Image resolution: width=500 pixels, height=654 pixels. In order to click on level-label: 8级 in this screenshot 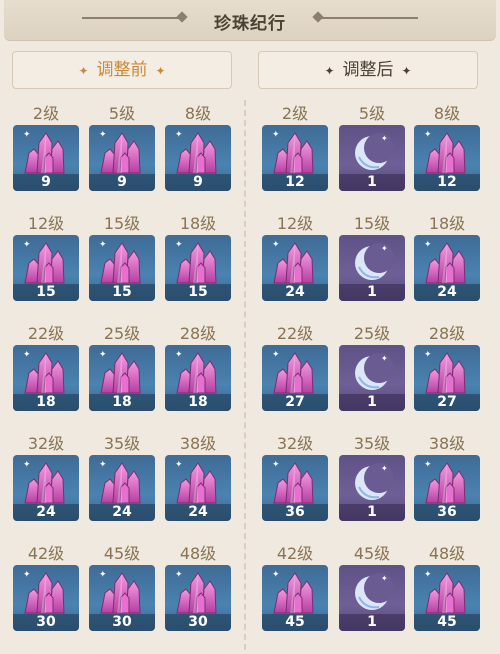, I will do `click(447, 113)`.